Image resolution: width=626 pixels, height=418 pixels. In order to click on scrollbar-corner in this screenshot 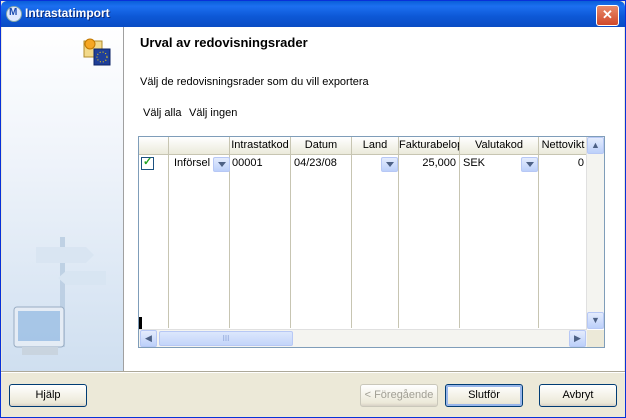, I will do `click(595, 338)`.